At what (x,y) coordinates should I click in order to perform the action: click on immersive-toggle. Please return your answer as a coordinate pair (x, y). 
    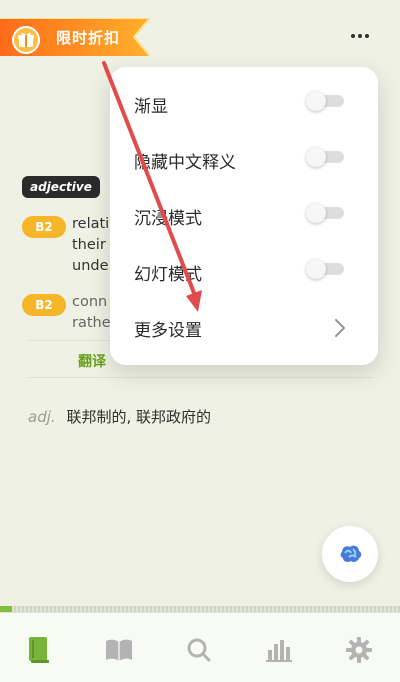
    Looking at the image, I should click on (325, 213).